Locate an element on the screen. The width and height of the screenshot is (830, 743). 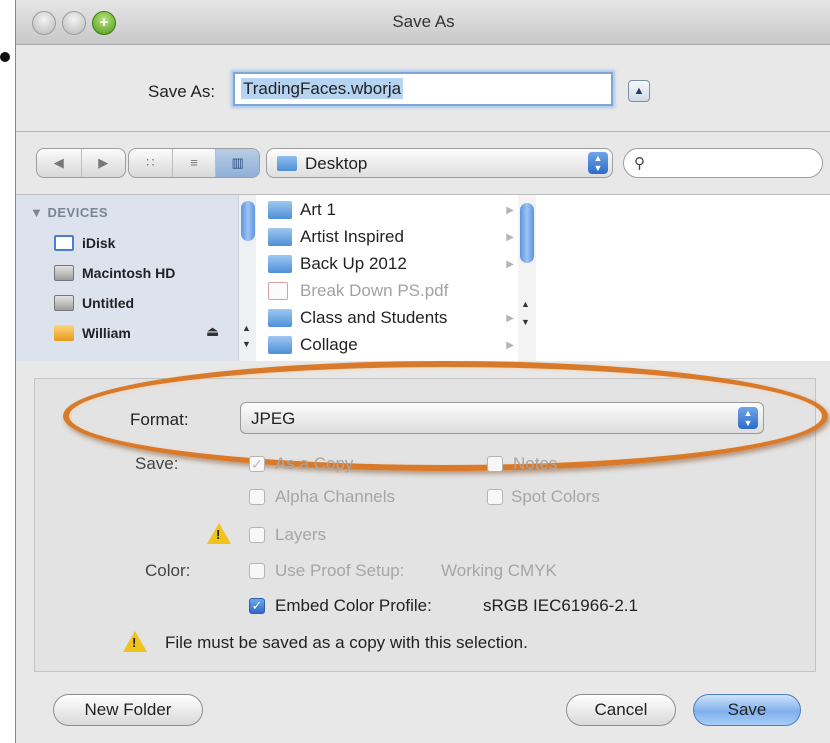
as-a-copy-label: As a Copy is located at coordinates (314, 463).